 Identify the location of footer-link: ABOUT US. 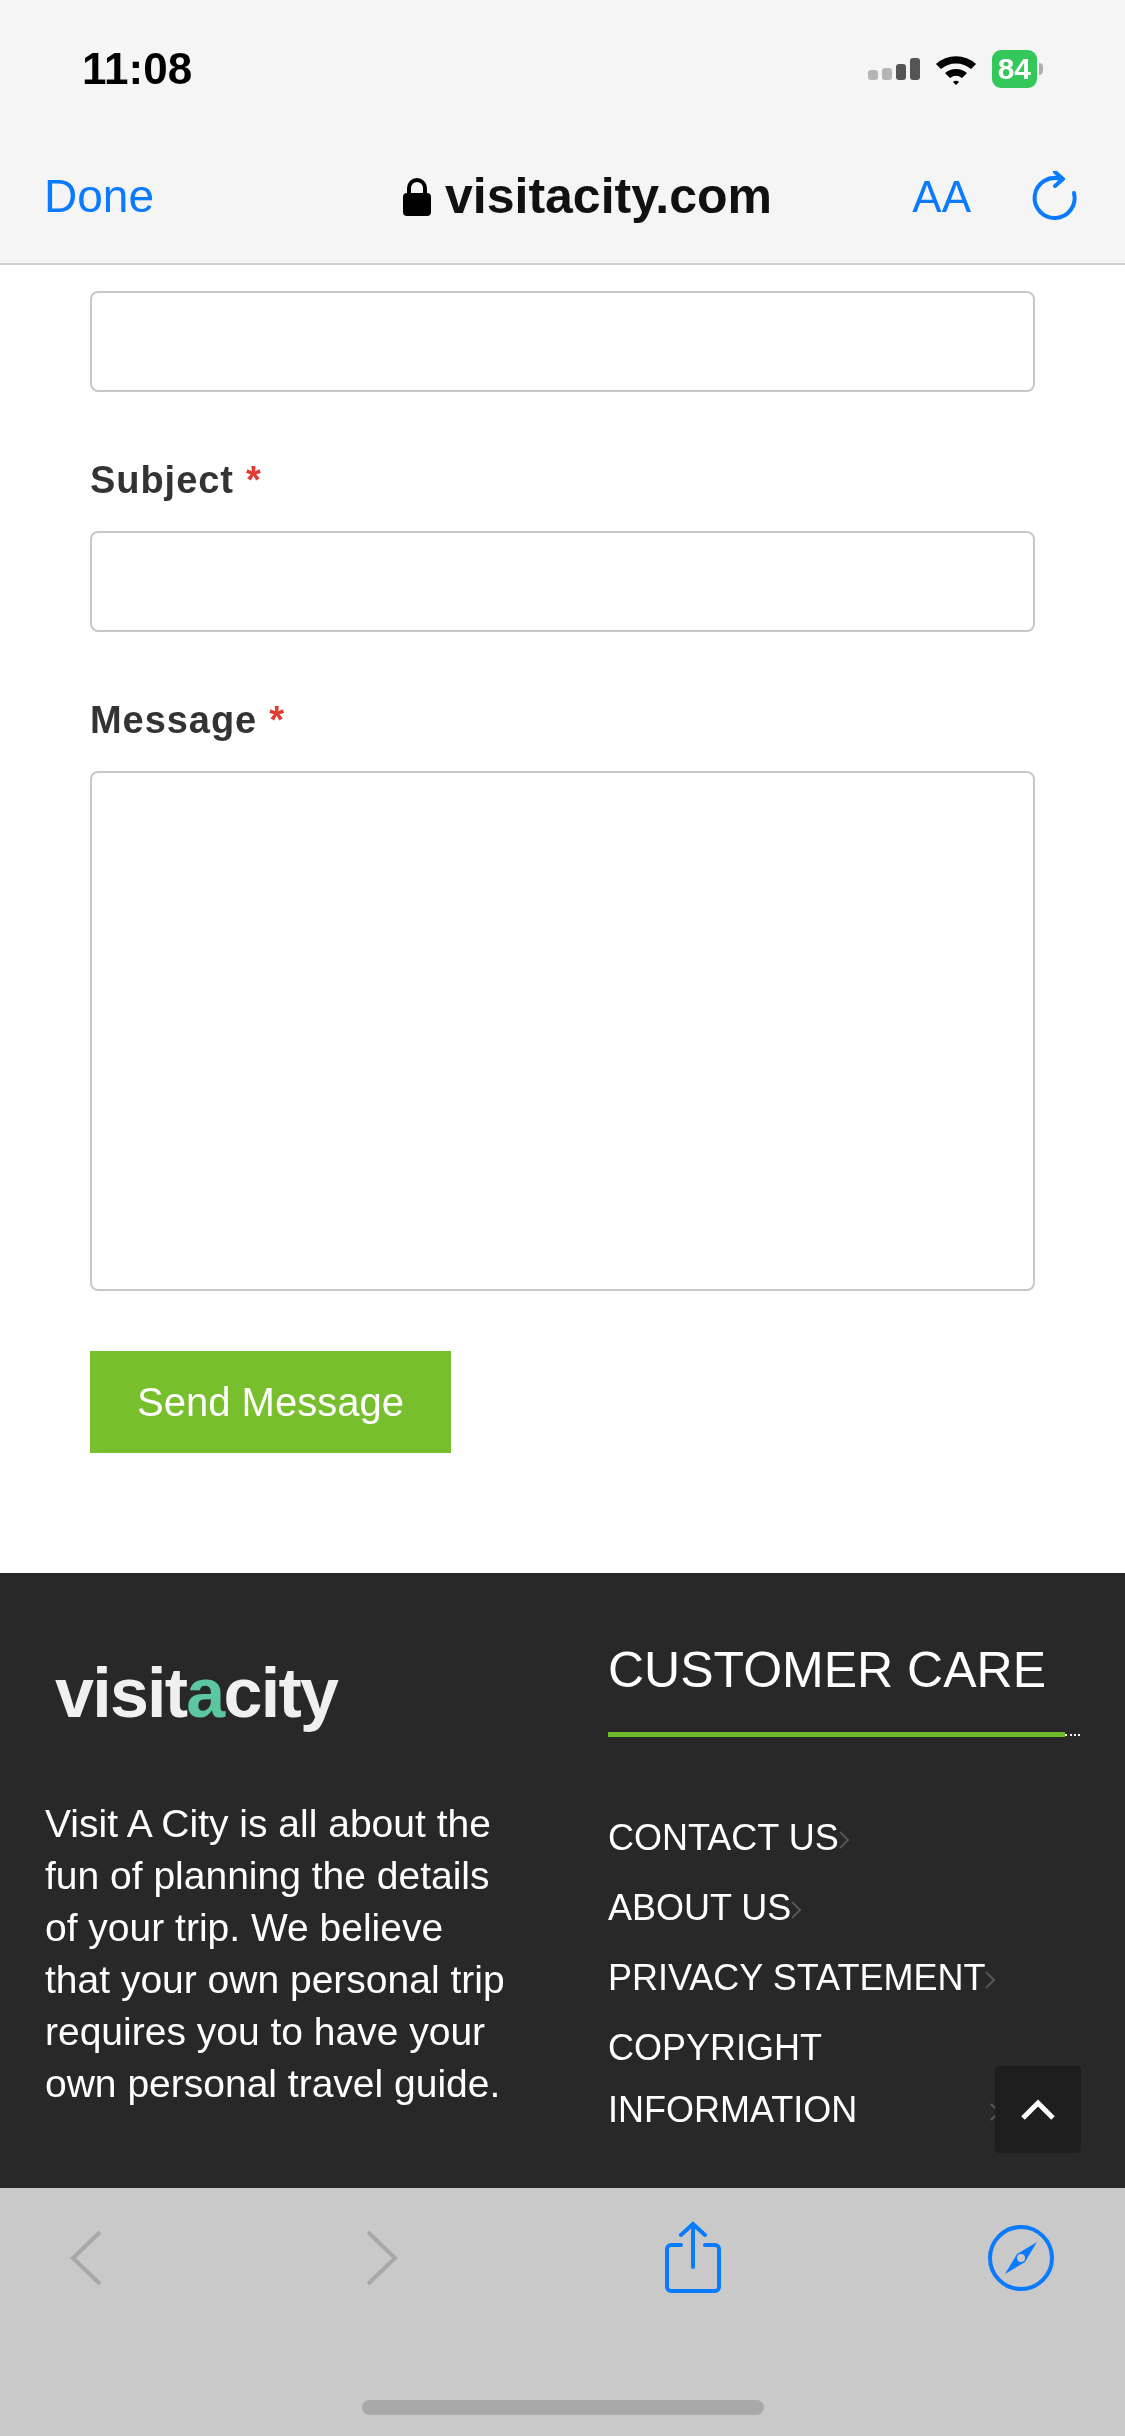
(700, 1908).